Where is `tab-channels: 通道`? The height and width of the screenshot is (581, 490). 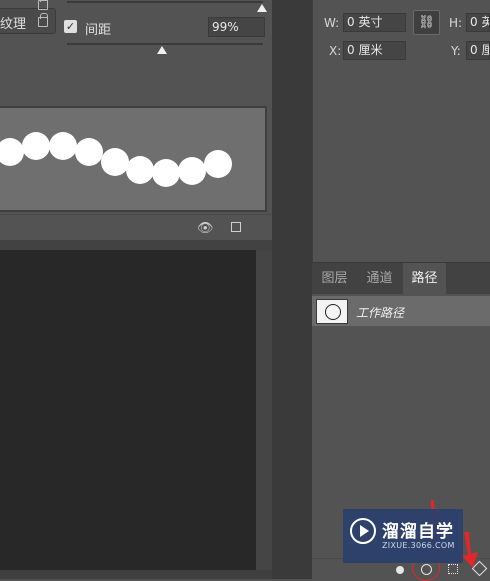 tab-channels: 通道 is located at coordinates (379, 278).